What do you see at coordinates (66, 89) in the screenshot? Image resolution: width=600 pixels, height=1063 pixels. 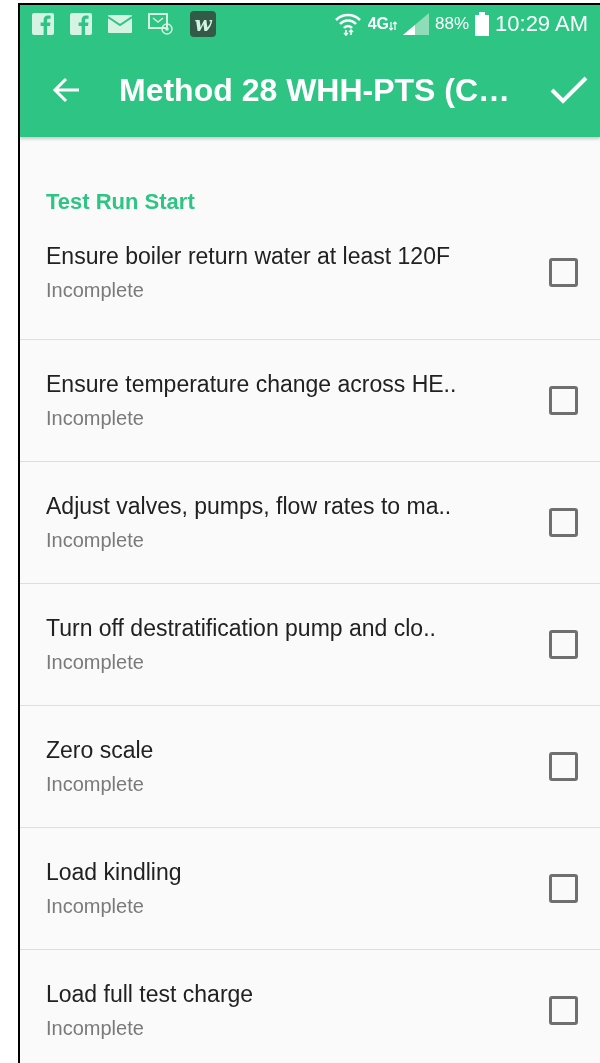 I see `back-arrow-icon` at bounding box center [66, 89].